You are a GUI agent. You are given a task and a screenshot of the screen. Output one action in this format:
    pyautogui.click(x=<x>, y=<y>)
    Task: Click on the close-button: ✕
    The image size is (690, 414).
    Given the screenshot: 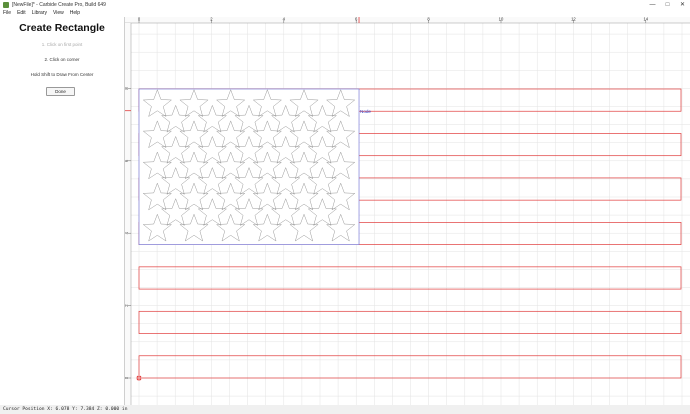 What is the action you would take?
    pyautogui.click(x=682, y=4)
    